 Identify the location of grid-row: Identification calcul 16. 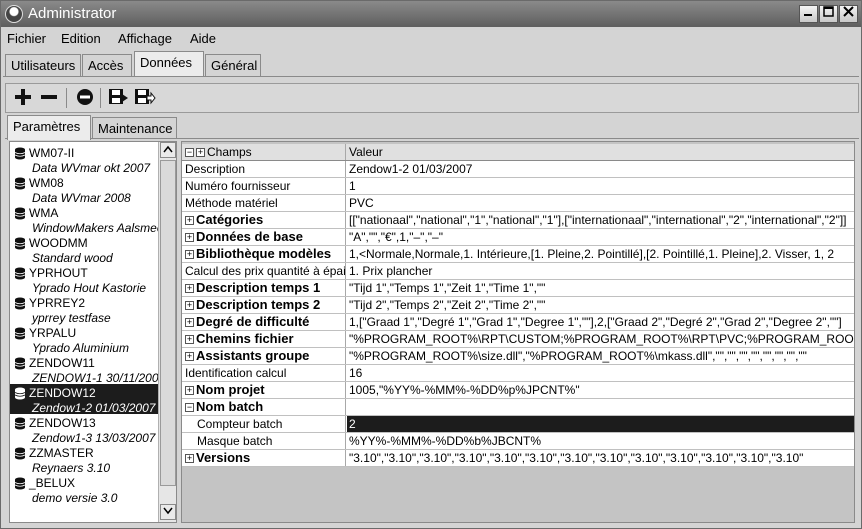
(518, 373).